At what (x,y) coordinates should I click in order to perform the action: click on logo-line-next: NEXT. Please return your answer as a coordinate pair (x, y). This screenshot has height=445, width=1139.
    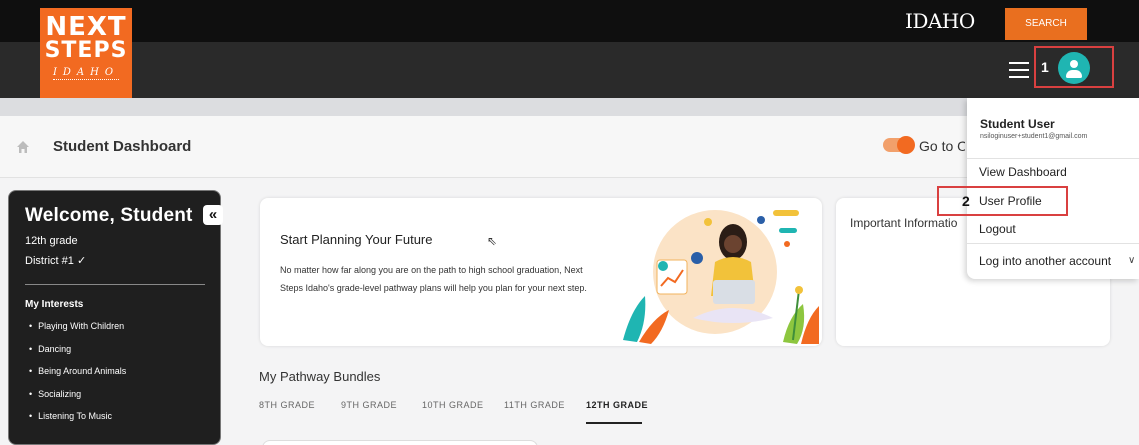
    Looking at the image, I should click on (86, 27).